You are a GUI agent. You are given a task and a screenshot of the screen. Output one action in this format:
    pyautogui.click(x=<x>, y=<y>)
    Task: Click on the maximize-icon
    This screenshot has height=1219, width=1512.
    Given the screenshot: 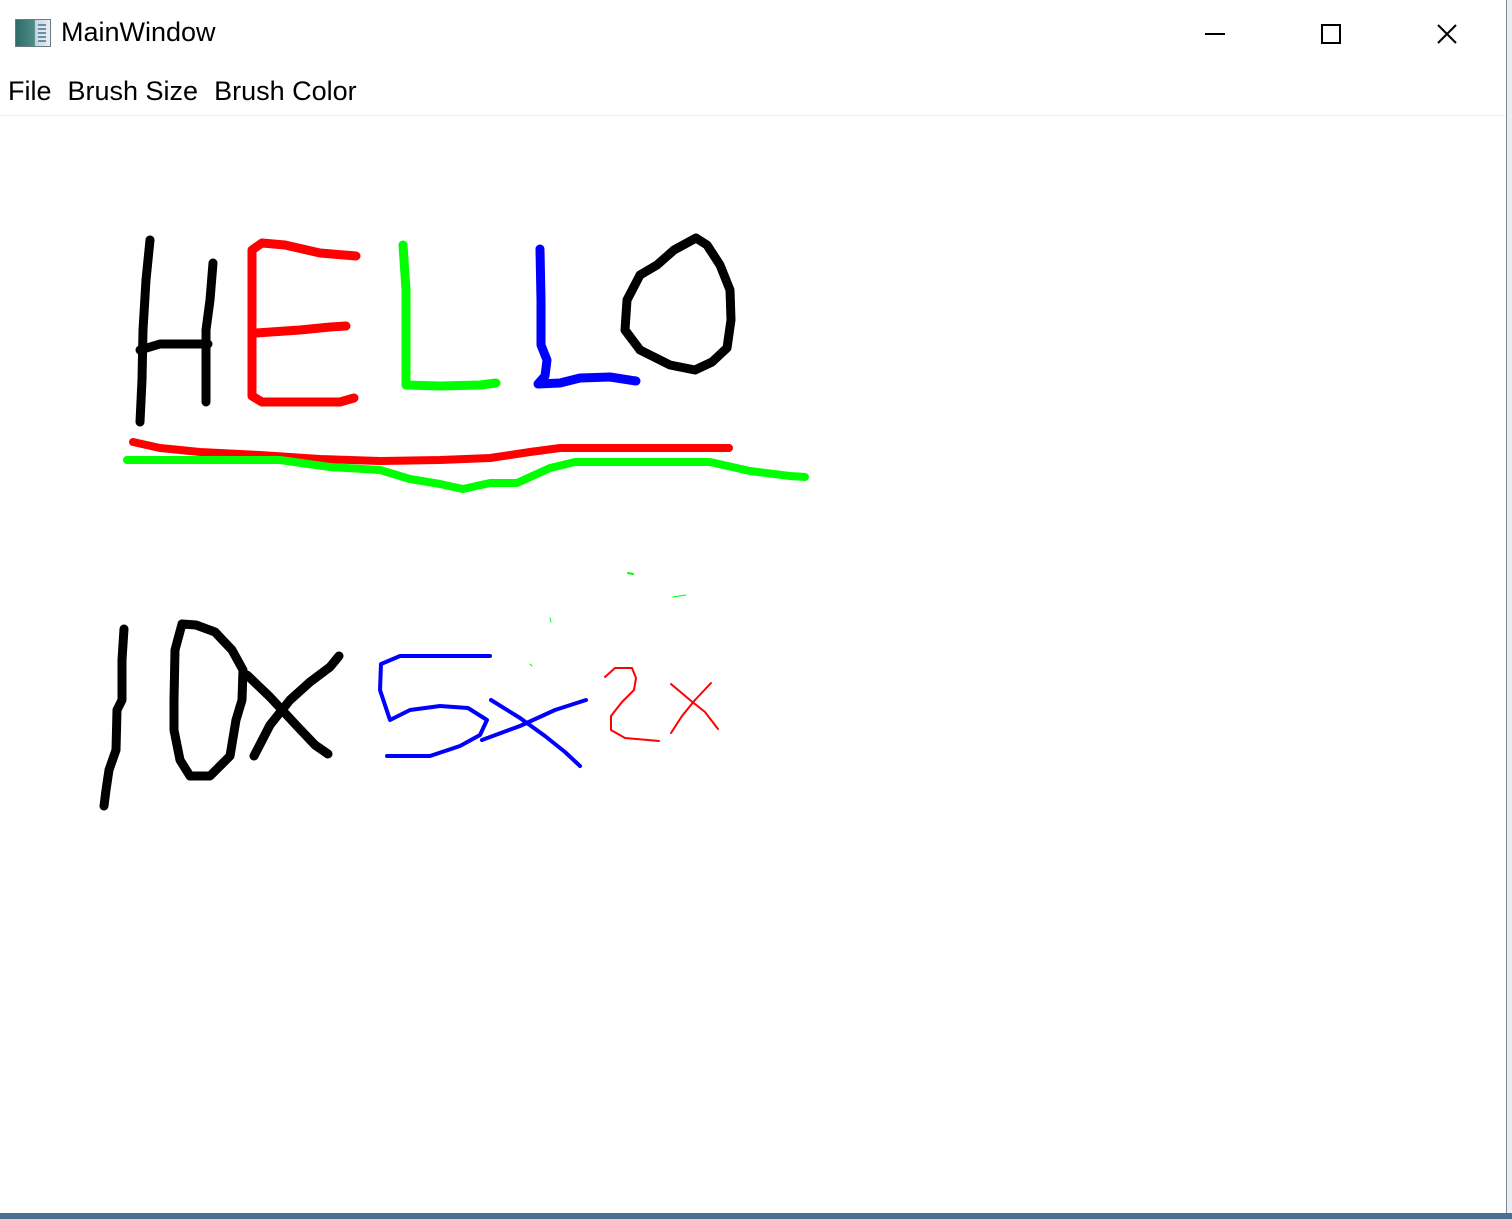 What is the action you would take?
    pyautogui.click(x=1331, y=34)
    